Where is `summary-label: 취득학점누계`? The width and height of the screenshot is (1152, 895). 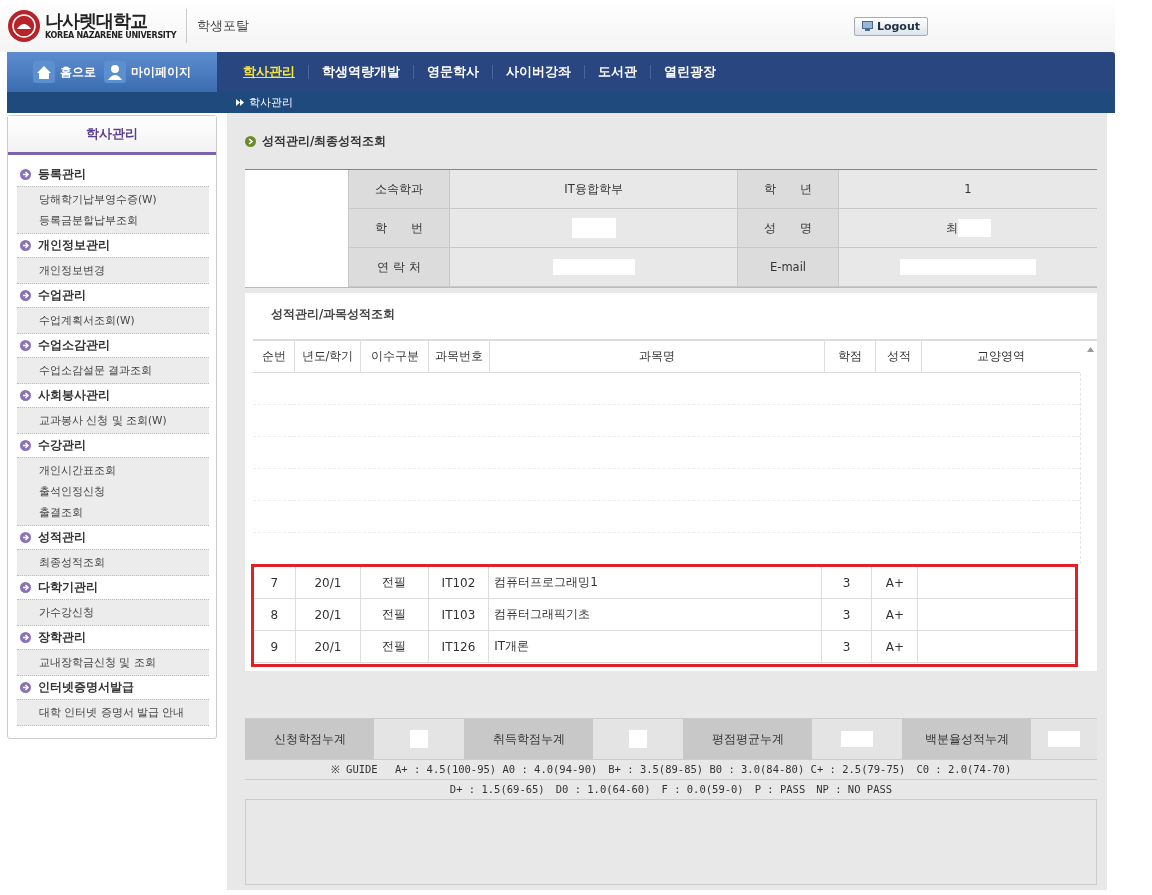 summary-label: 취득학점누계 is located at coordinates (528, 739).